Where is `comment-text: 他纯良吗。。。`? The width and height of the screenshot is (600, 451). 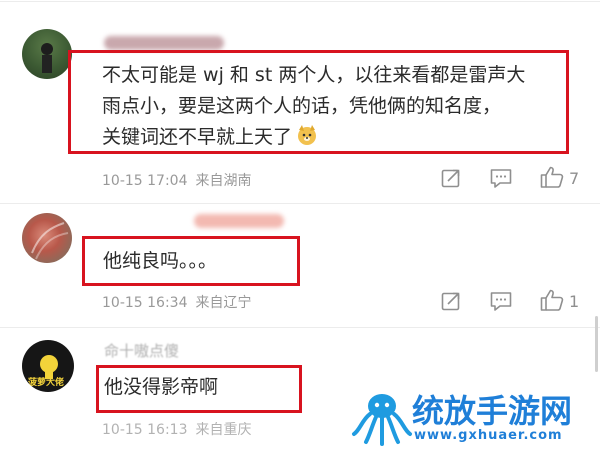 comment-text: 他纯良吗。。。 is located at coordinates (160, 261).